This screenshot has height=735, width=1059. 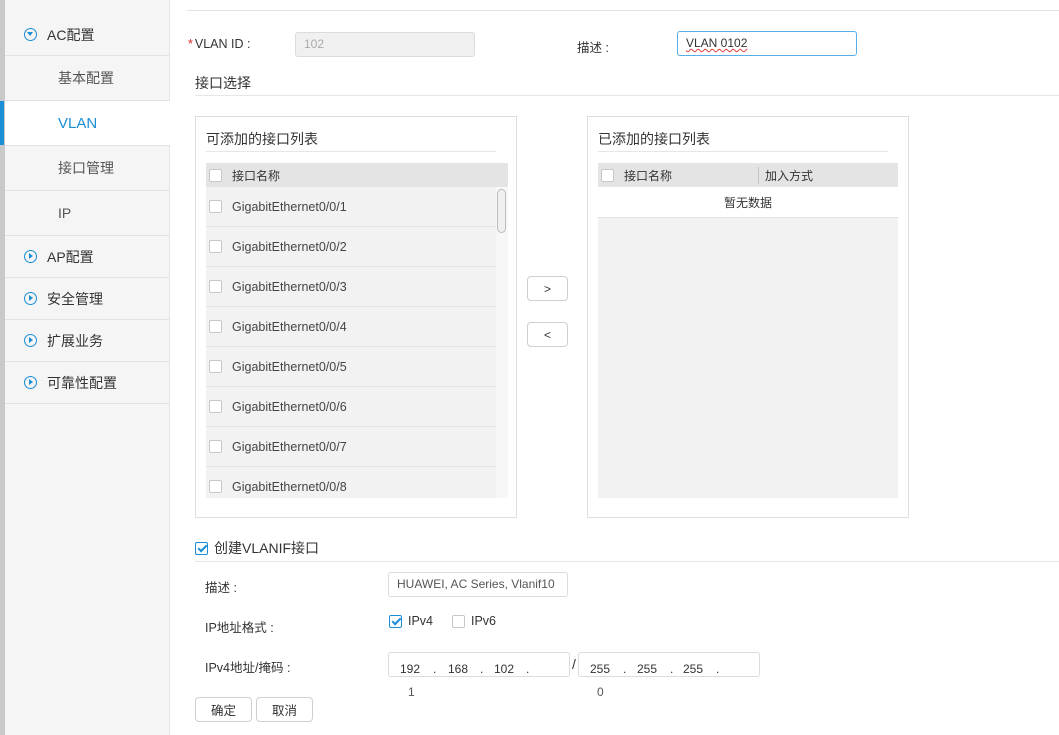 What do you see at coordinates (82, 382) in the screenshot?
I see `sidebar-group-label: 可靠性配置` at bounding box center [82, 382].